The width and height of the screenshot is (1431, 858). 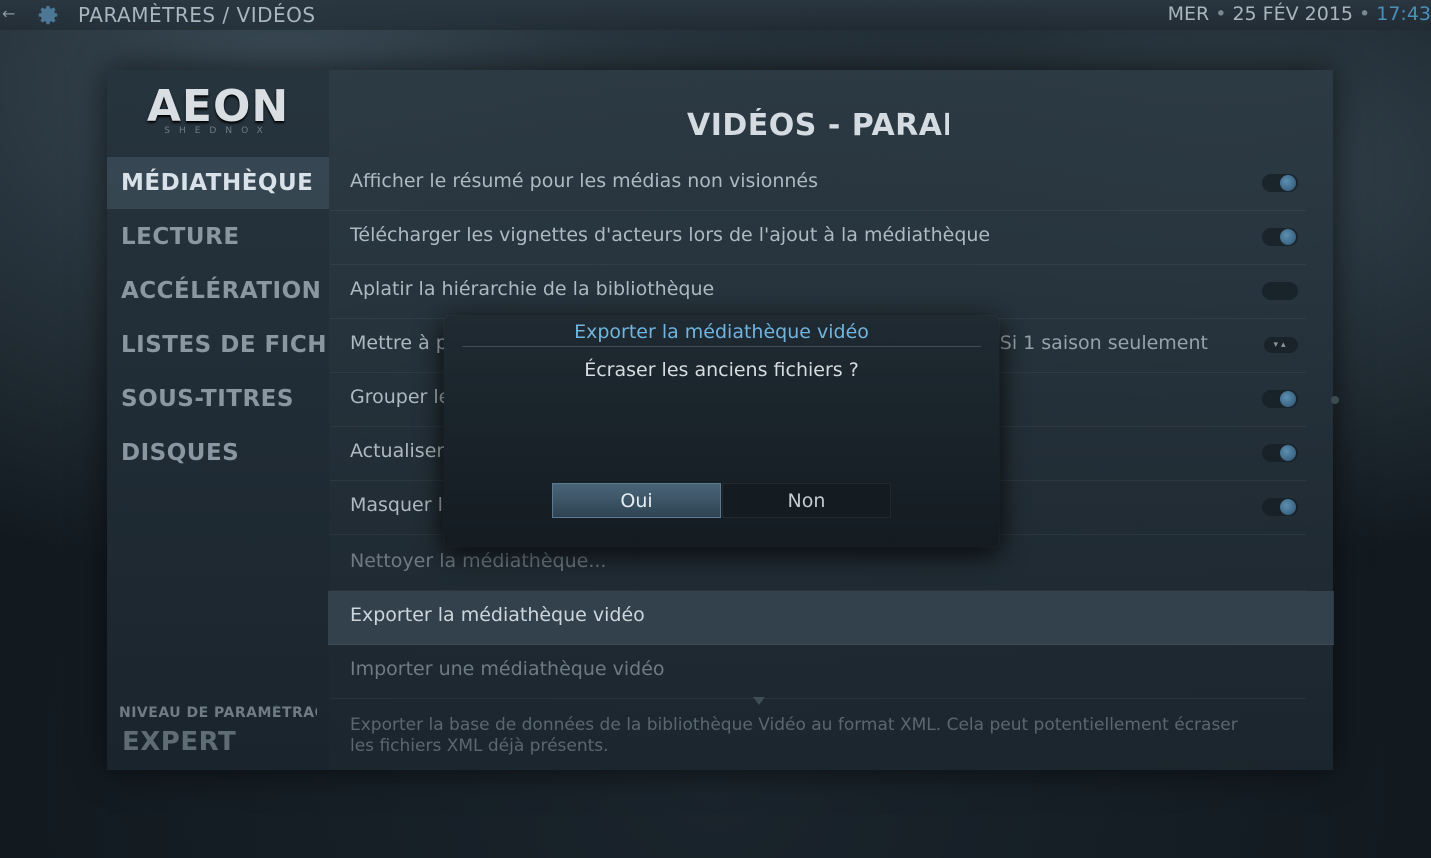 I want to click on logo-title: AEON, so click(x=218, y=106).